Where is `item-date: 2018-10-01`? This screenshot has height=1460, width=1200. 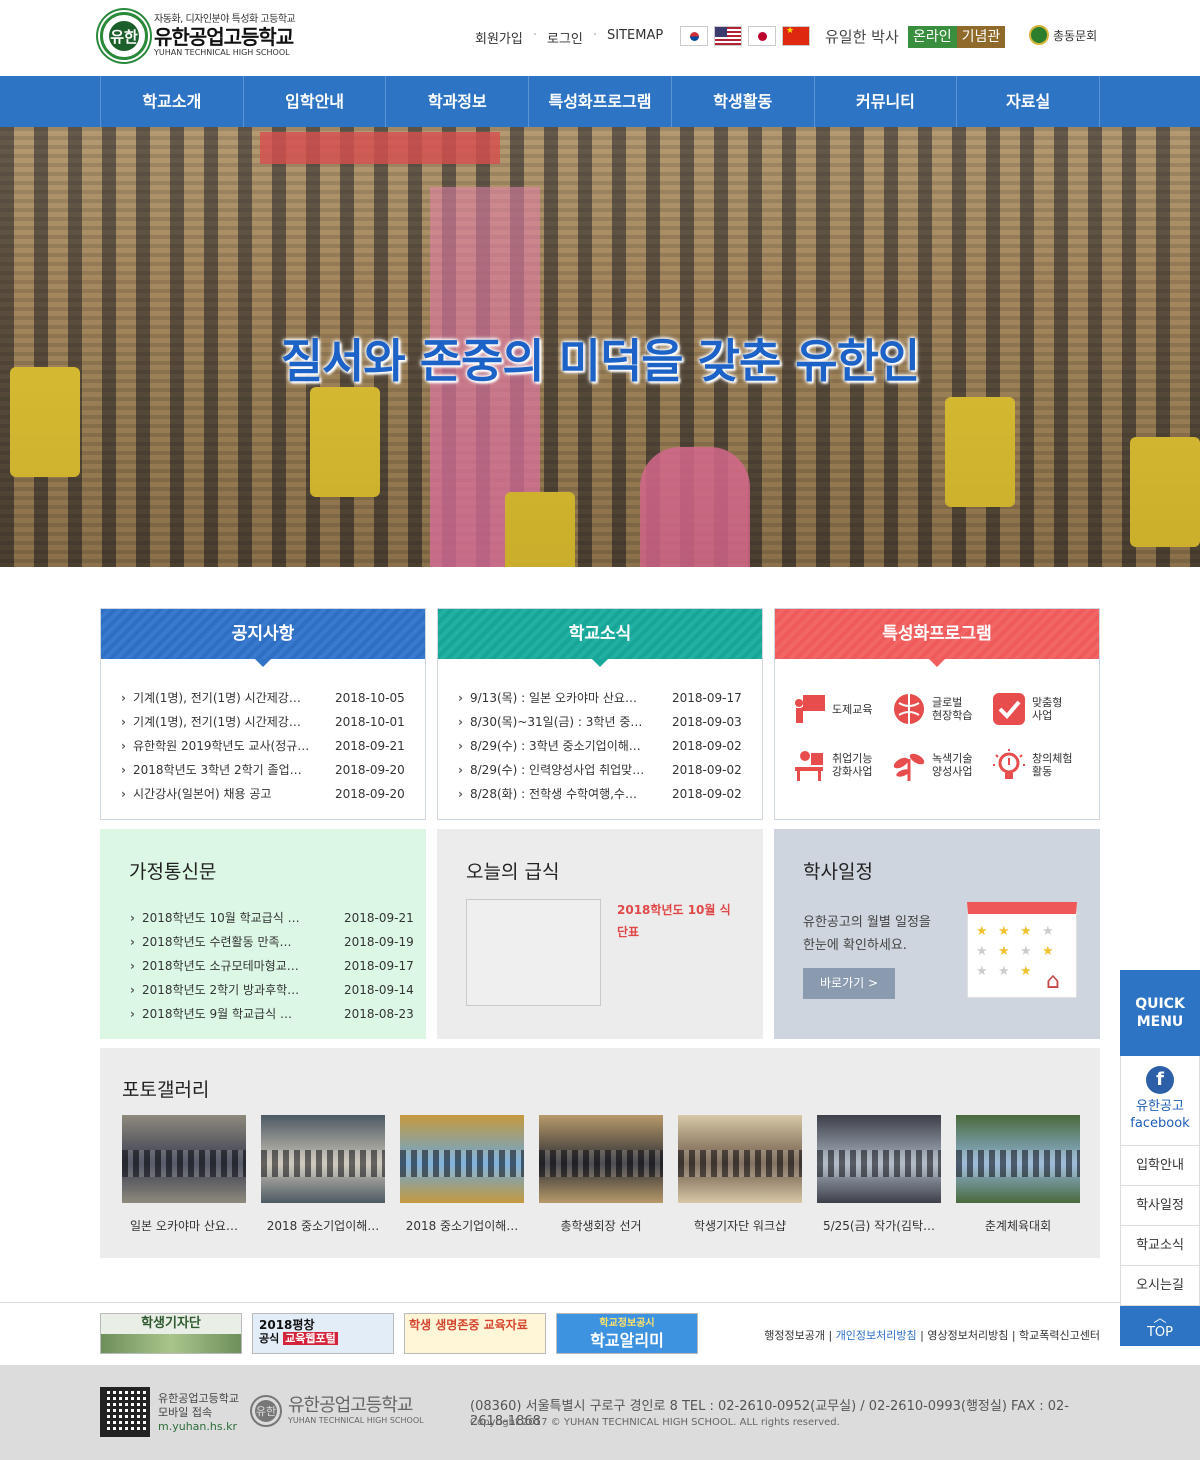
item-date: 2018-10-01 is located at coordinates (370, 722).